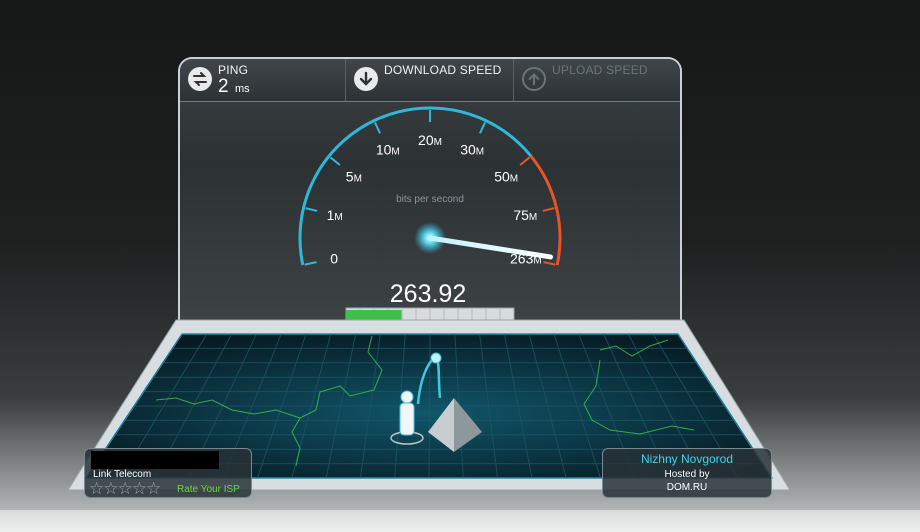 Image resolution: width=920 pixels, height=532 pixels. Describe the element at coordinates (687, 487) in the screenshot. I see `host-name: DOM.RU` at that location.